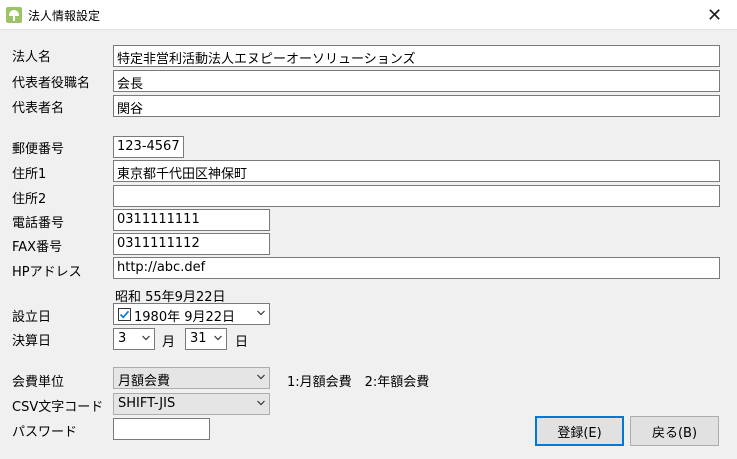  Describe the element at coordinates (122, 338) in the screenshot. I see `fiscal-month-value: 3` at that location.